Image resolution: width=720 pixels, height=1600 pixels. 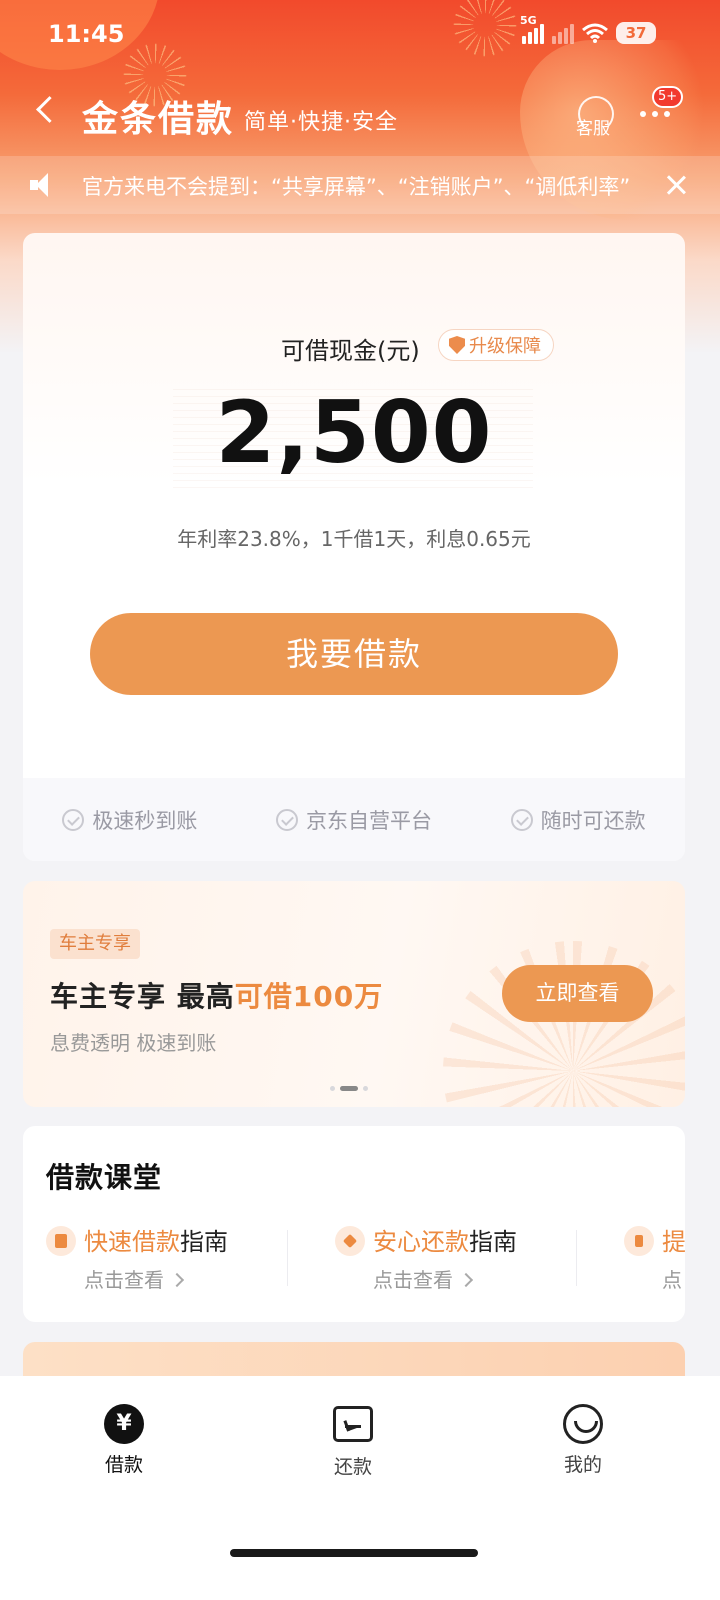 What do you see at coordinates (158, 119) in the screenshot?
I see `page-title: 金条借款` at bounding box center [158, 119].